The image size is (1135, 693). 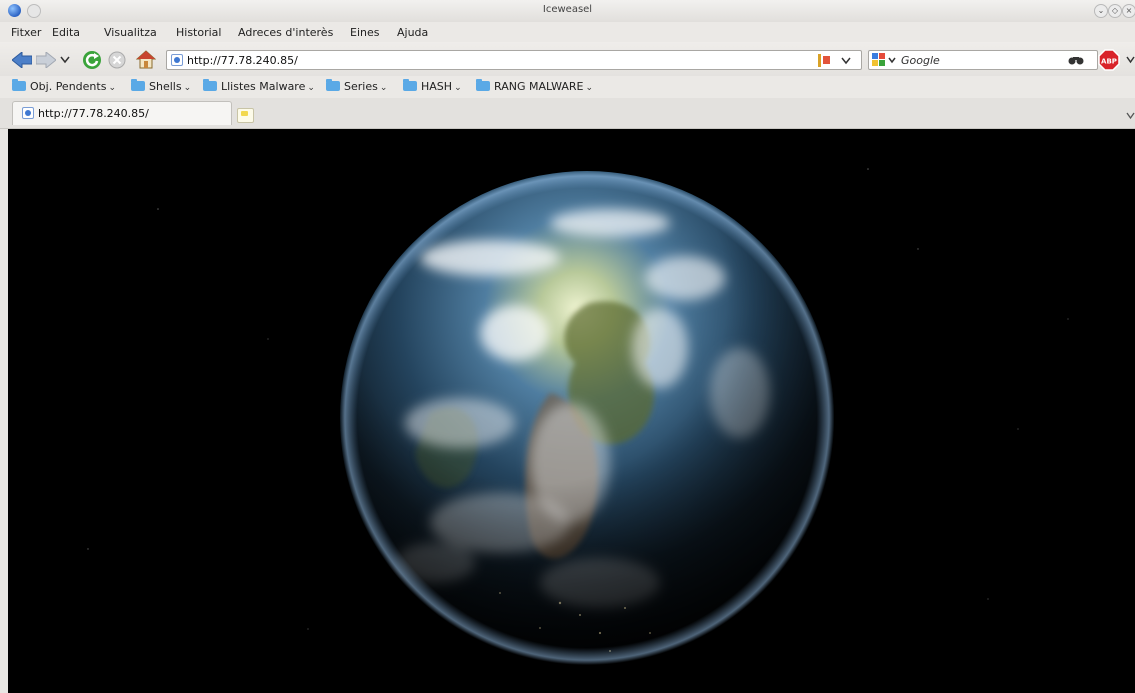 What do you see at coordinates (263, 86) in the screenshot?
I see `bookmark-label: Llistes Malware` at bounding box center [263, 86].